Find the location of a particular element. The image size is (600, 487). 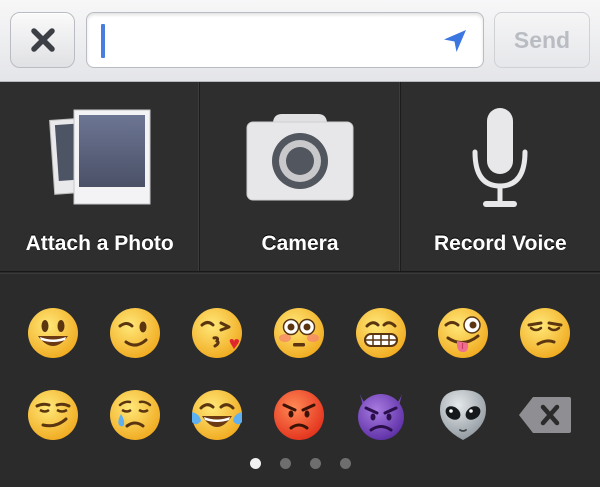

send-button: Send is located at coordinates (542, 40).